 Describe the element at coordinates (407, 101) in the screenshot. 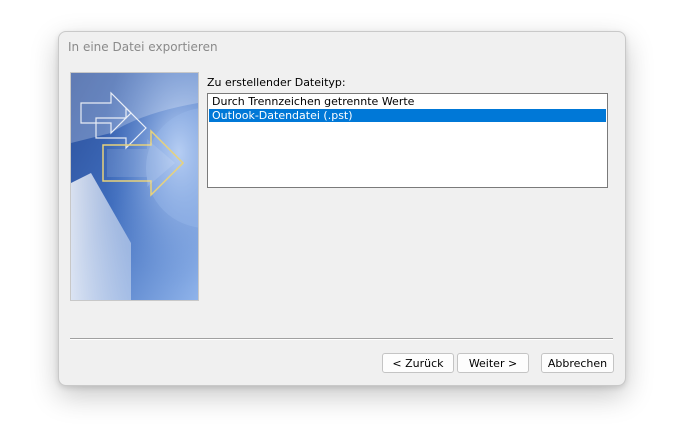

I see `list-item-csv: Durch Trennzeichen getrennte Werte` at that location.